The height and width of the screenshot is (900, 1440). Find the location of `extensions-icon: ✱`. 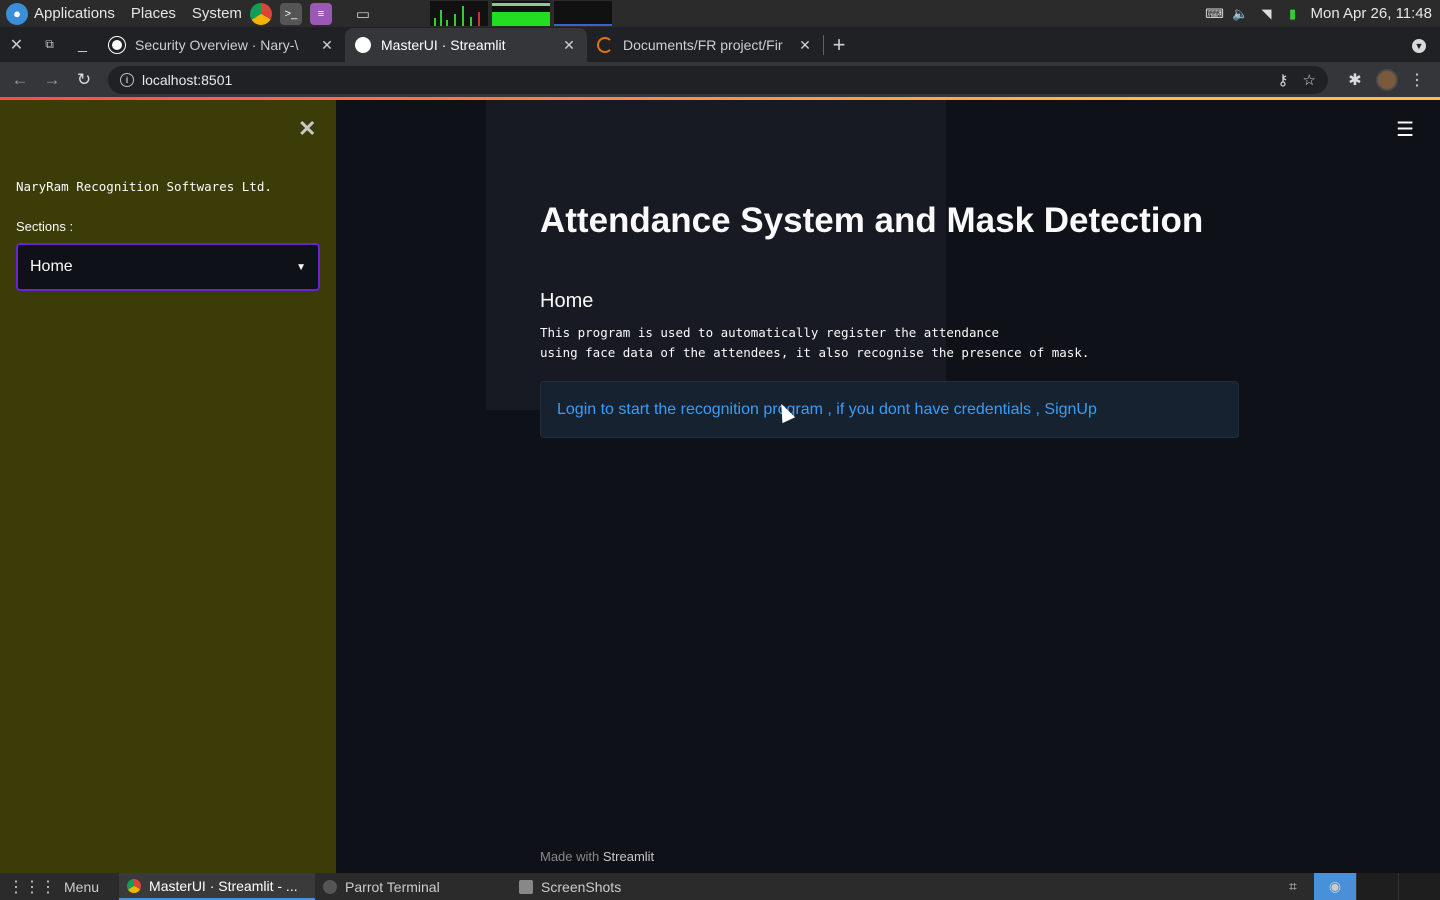

extensions-icon: ✱ is located at coordinates (1355, 80).